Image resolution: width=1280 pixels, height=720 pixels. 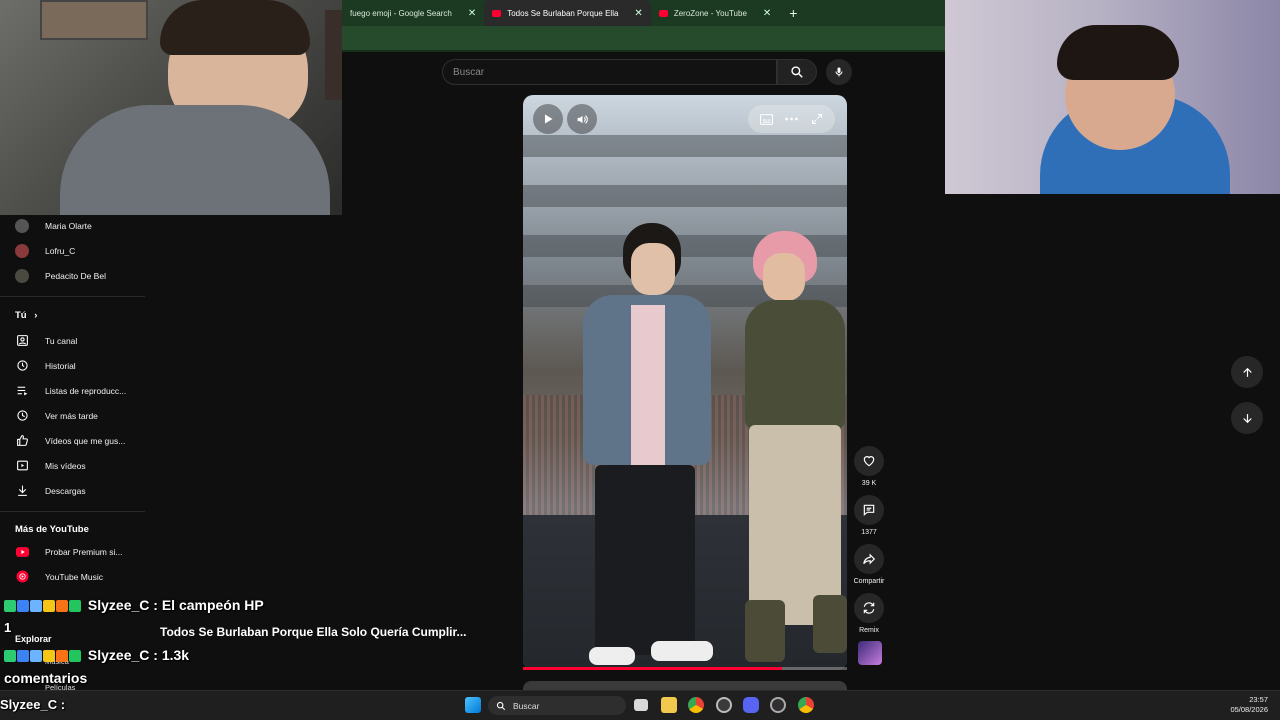 I want to click on video-progress-bar, so click(x=685, y=668).